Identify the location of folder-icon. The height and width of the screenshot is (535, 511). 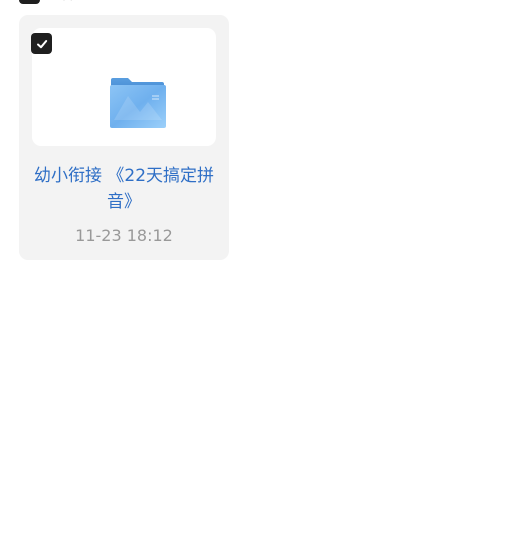
(138, 103).